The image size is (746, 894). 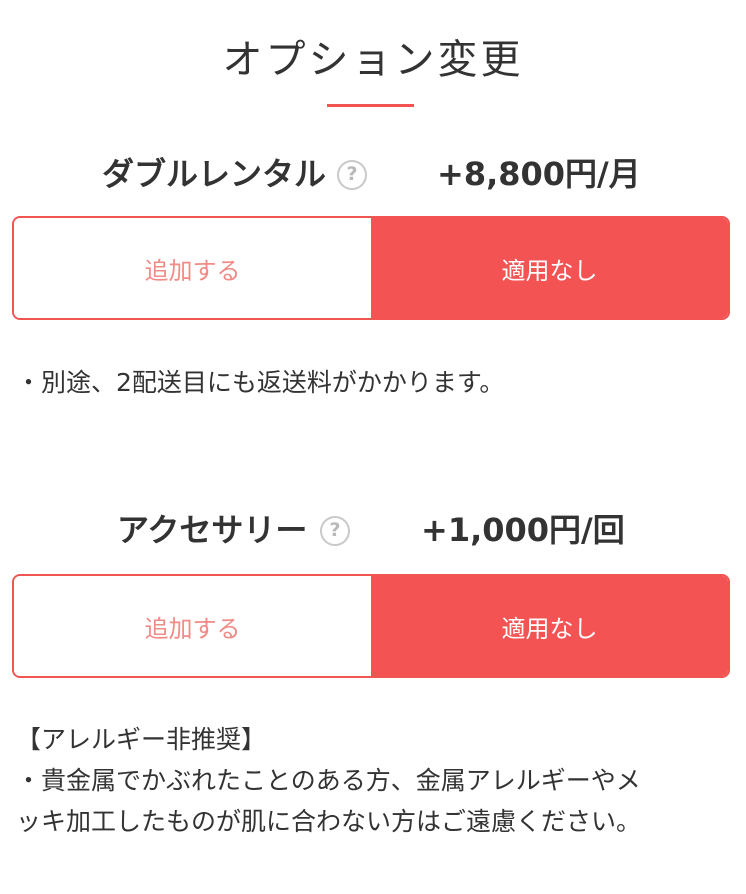 I want to click on option-header: アクセサリー ? +1,000円/回, so click(x=373, y=530).